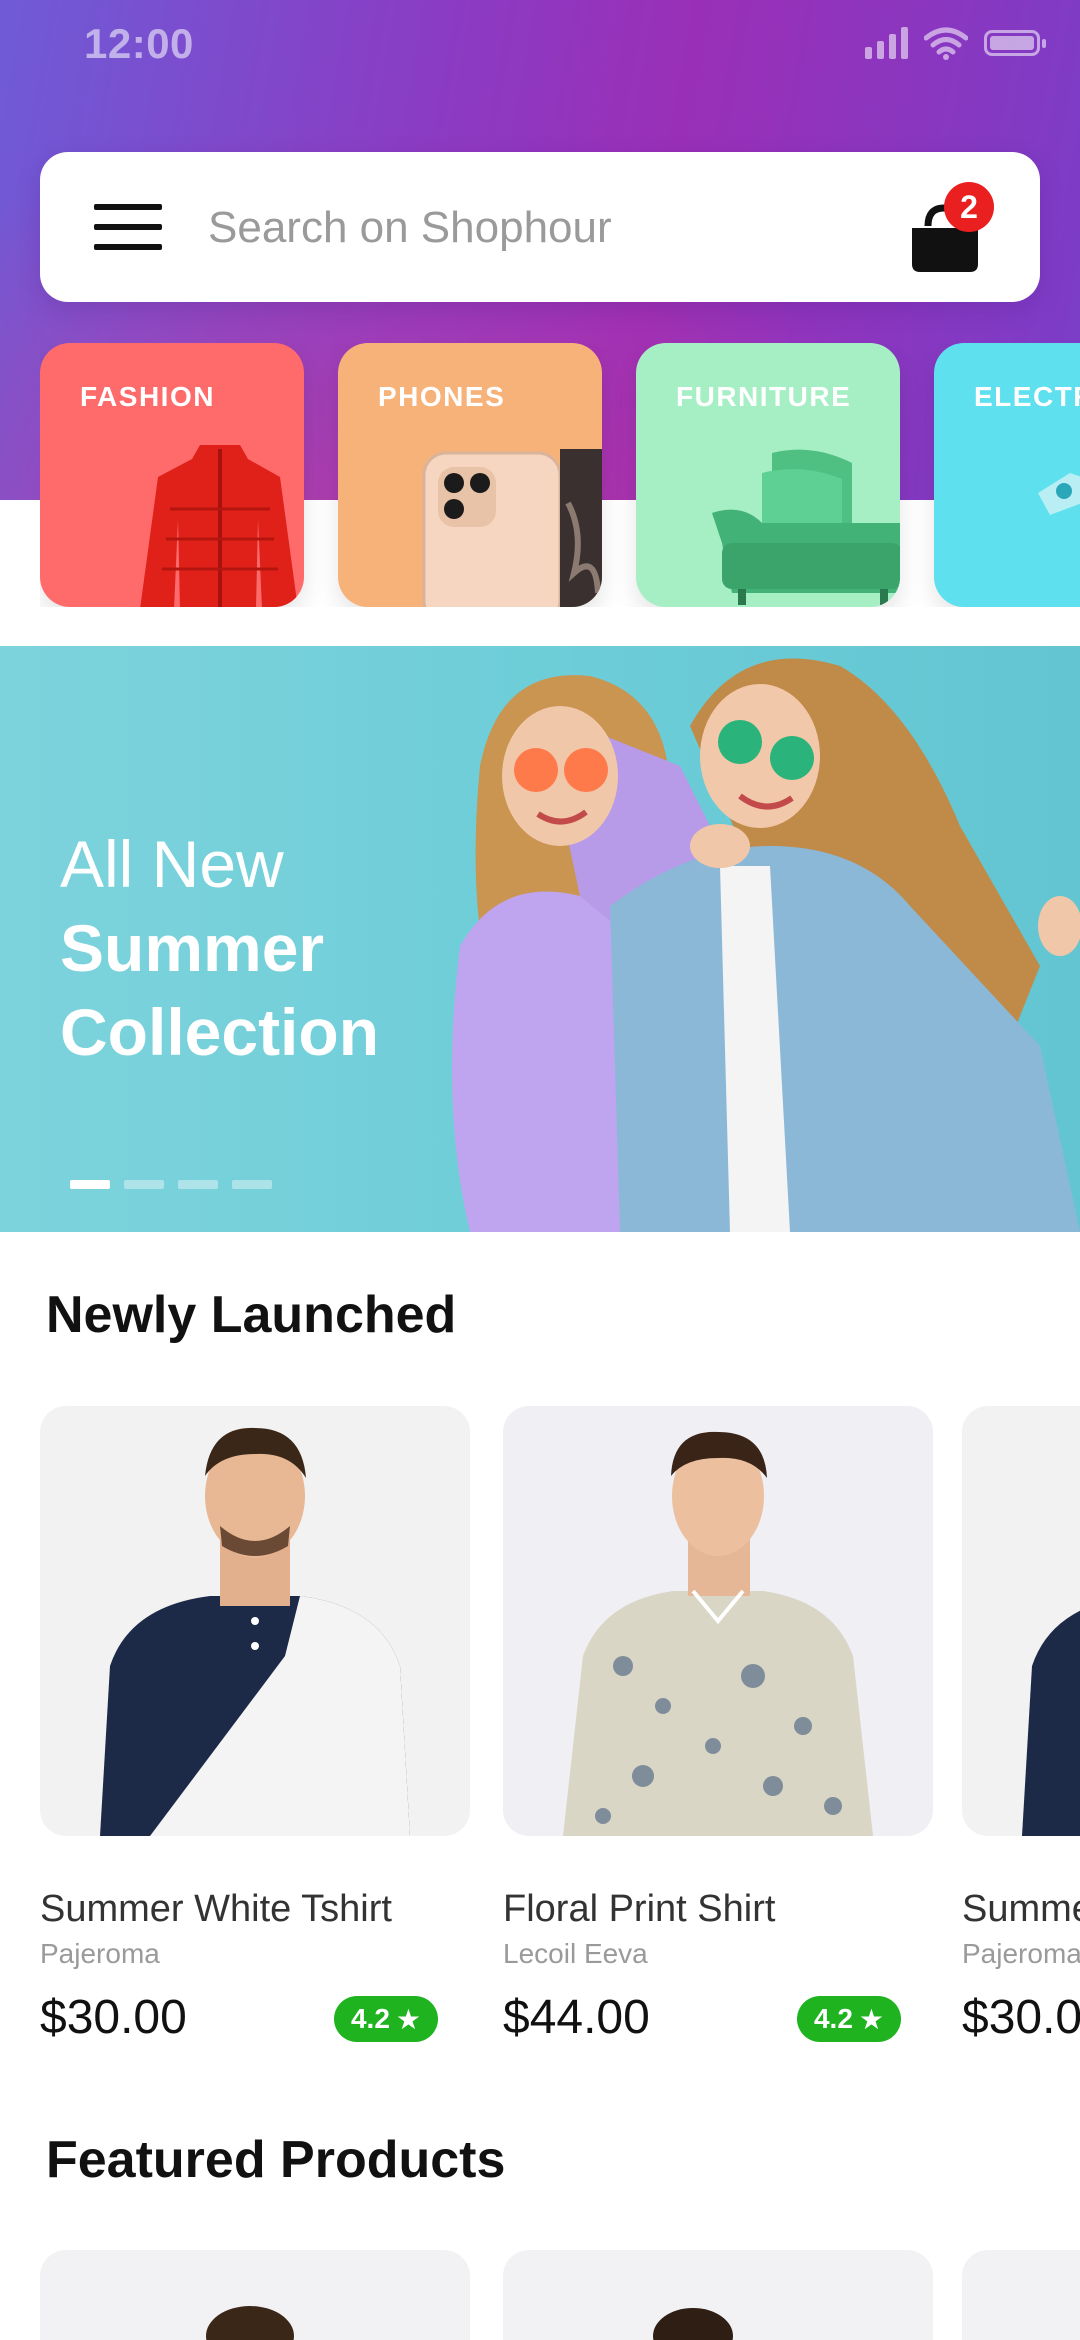 The width and height of the screenshot is (1080, 2340). I want to click on featured-products-title: Featured Products, so click(276, 2160).